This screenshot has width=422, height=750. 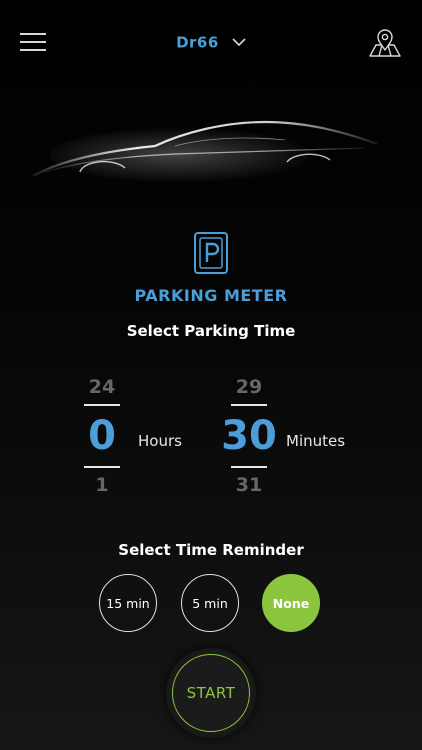 I want to click on hours-value: 0, so click(x=102, y=436).